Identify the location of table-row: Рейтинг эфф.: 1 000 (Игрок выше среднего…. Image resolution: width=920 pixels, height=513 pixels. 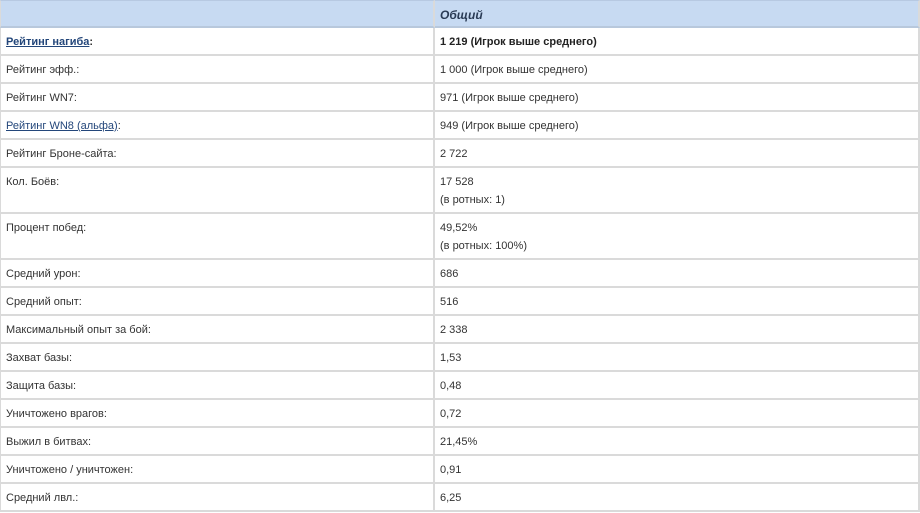
(460, 70).